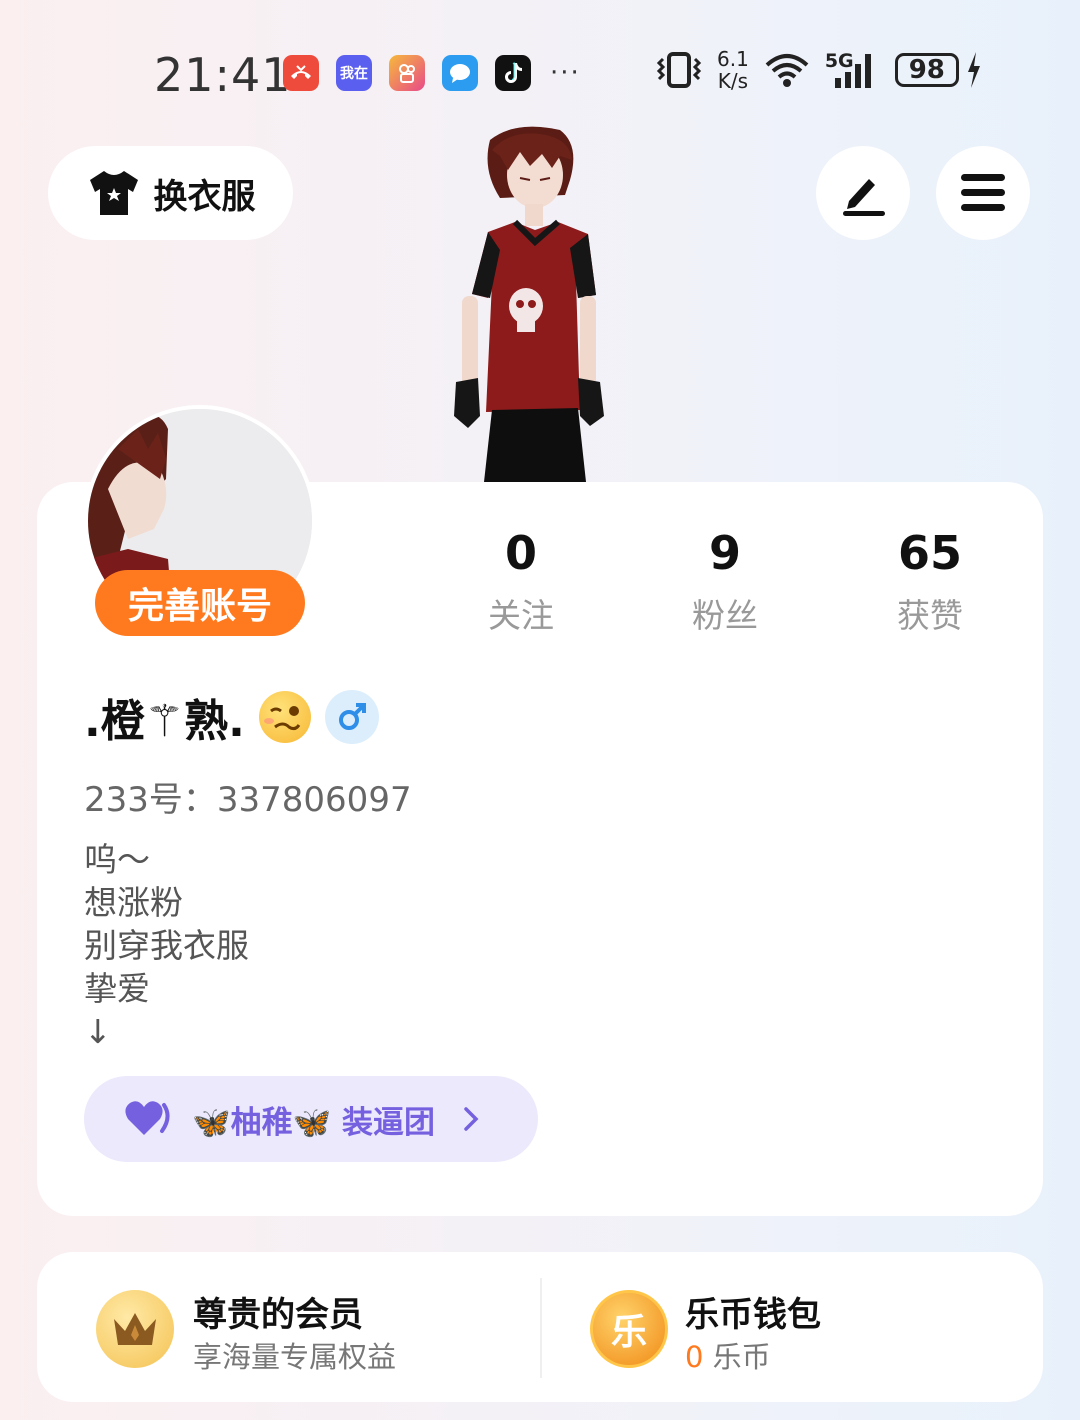 The height and width of the screenshot is (1420, 1080). What do you see at coordinates (313, 1122) in the screenshot?
I see `fan-club-name: 🦋柚稚🦋 装逼团` at bounding box center [313, 1122].